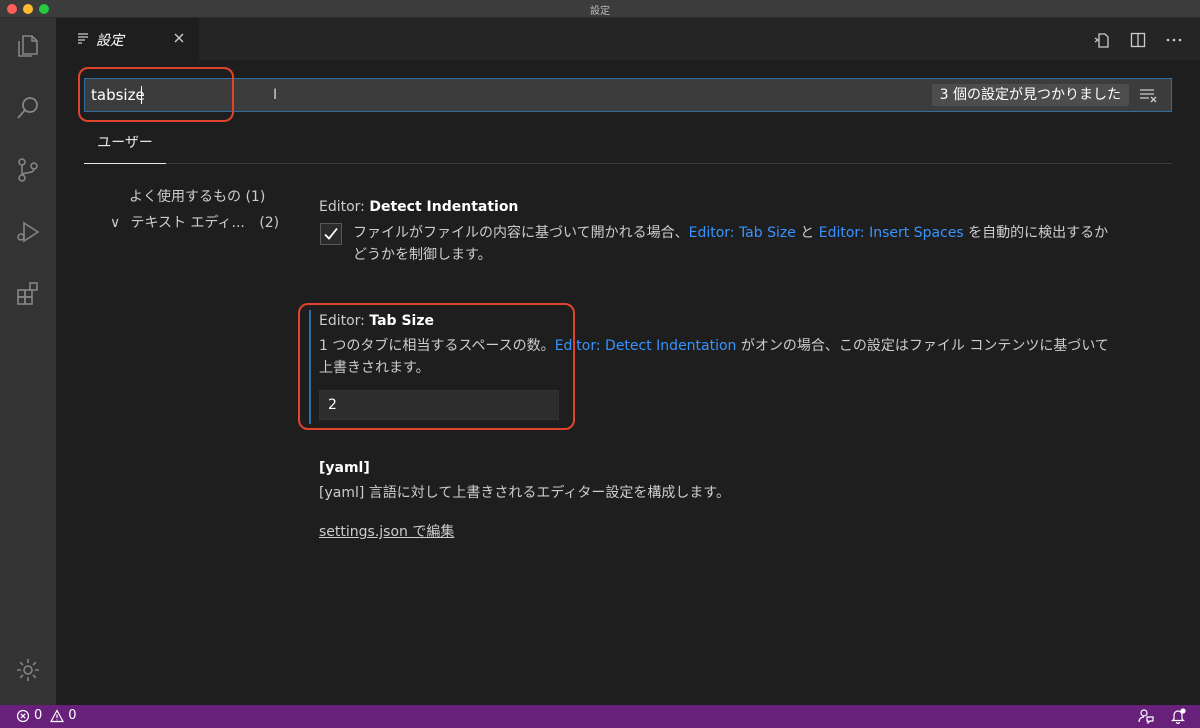 This screenshot has width=1200, height=728. Describe the element at coordinates (1149, 95) in the screenshot. I see `clear-filter-icon` at that location.